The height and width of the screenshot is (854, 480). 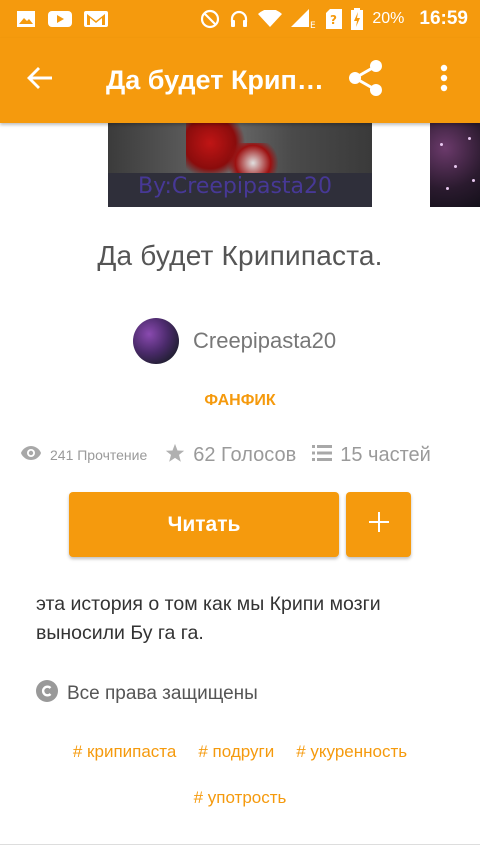 I want to click on next-story-cover, so click(x=455, y=165).